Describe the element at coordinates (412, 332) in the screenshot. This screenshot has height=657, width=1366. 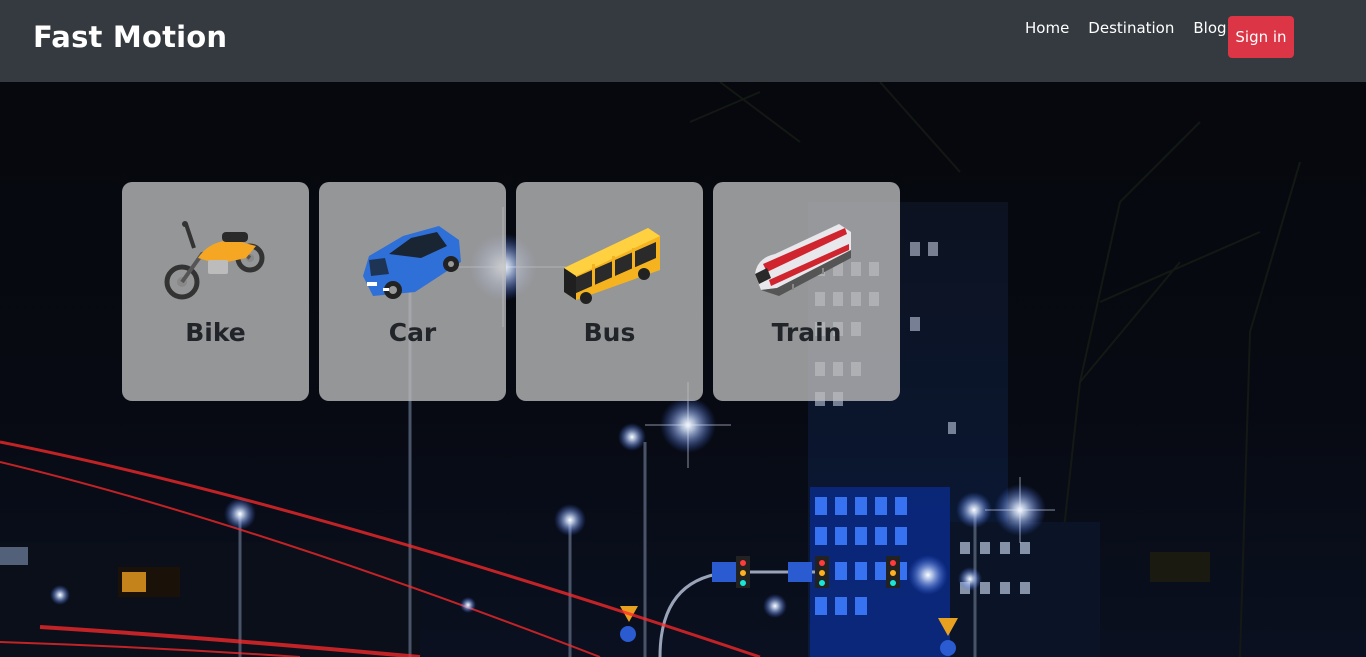
I see `card-label-car: Car` at that location.